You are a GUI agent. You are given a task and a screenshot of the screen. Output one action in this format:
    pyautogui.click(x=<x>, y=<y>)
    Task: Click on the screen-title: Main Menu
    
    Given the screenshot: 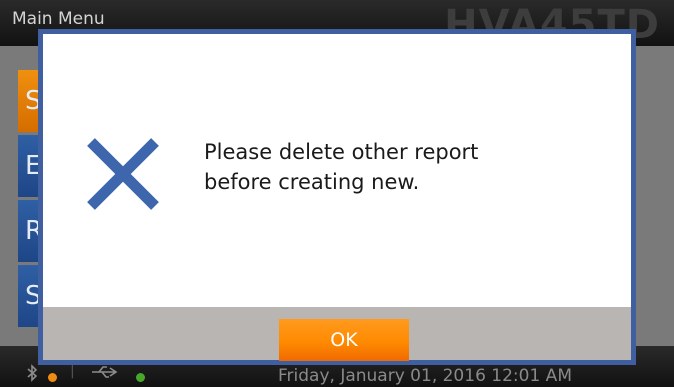 What is the action you would take?
    pyautogui.click(x=58, y=19)
    